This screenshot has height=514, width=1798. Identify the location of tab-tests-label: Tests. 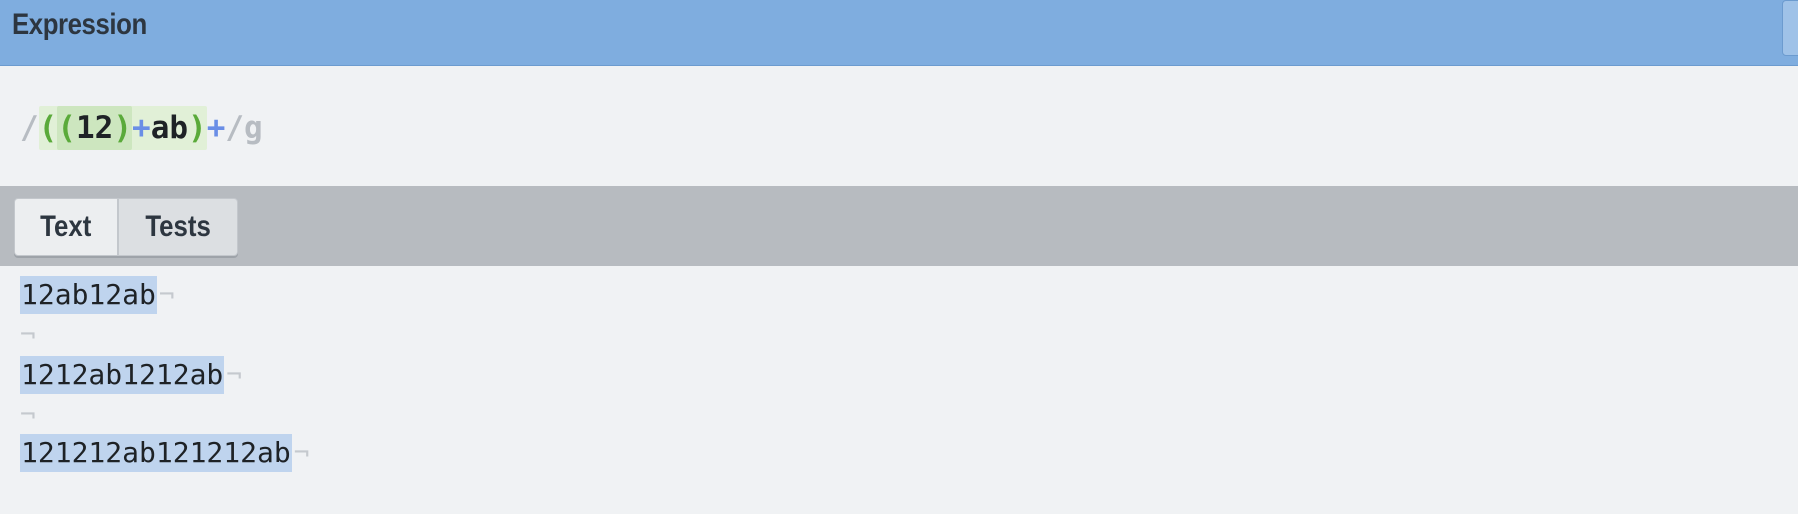
(178, 226).